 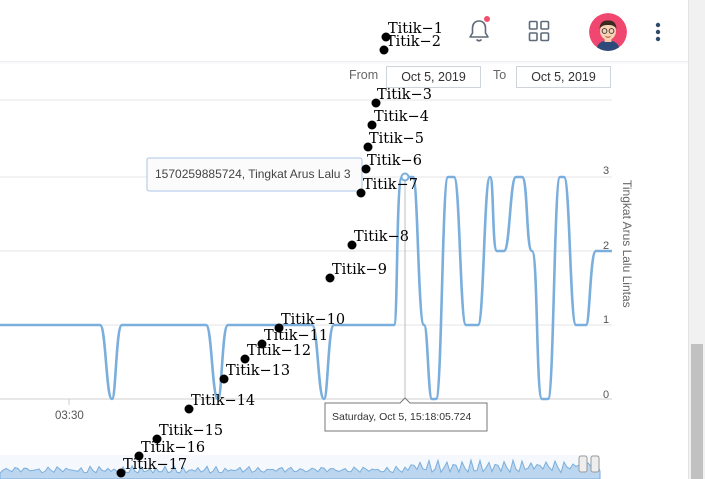 I want to click on annotation-label-9: Titik−9, so click(x=359, y=270).